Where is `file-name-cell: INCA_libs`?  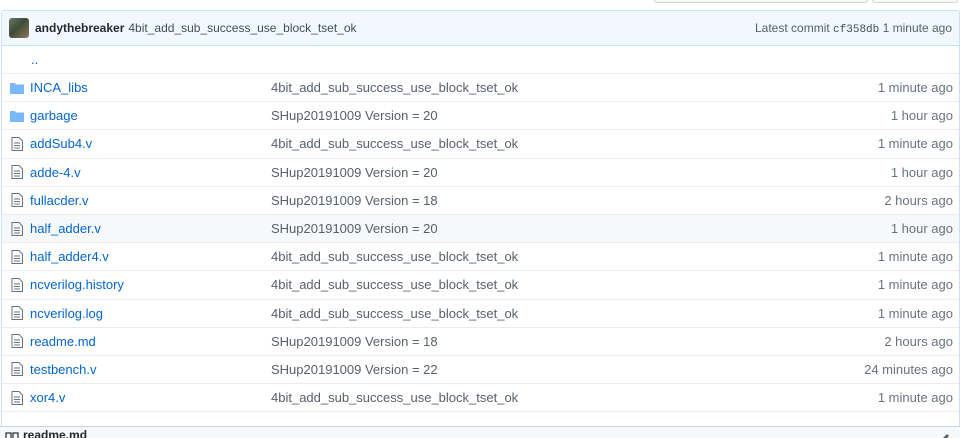 file-name-cell: INCA_libs is located at coordinates (150, 87).